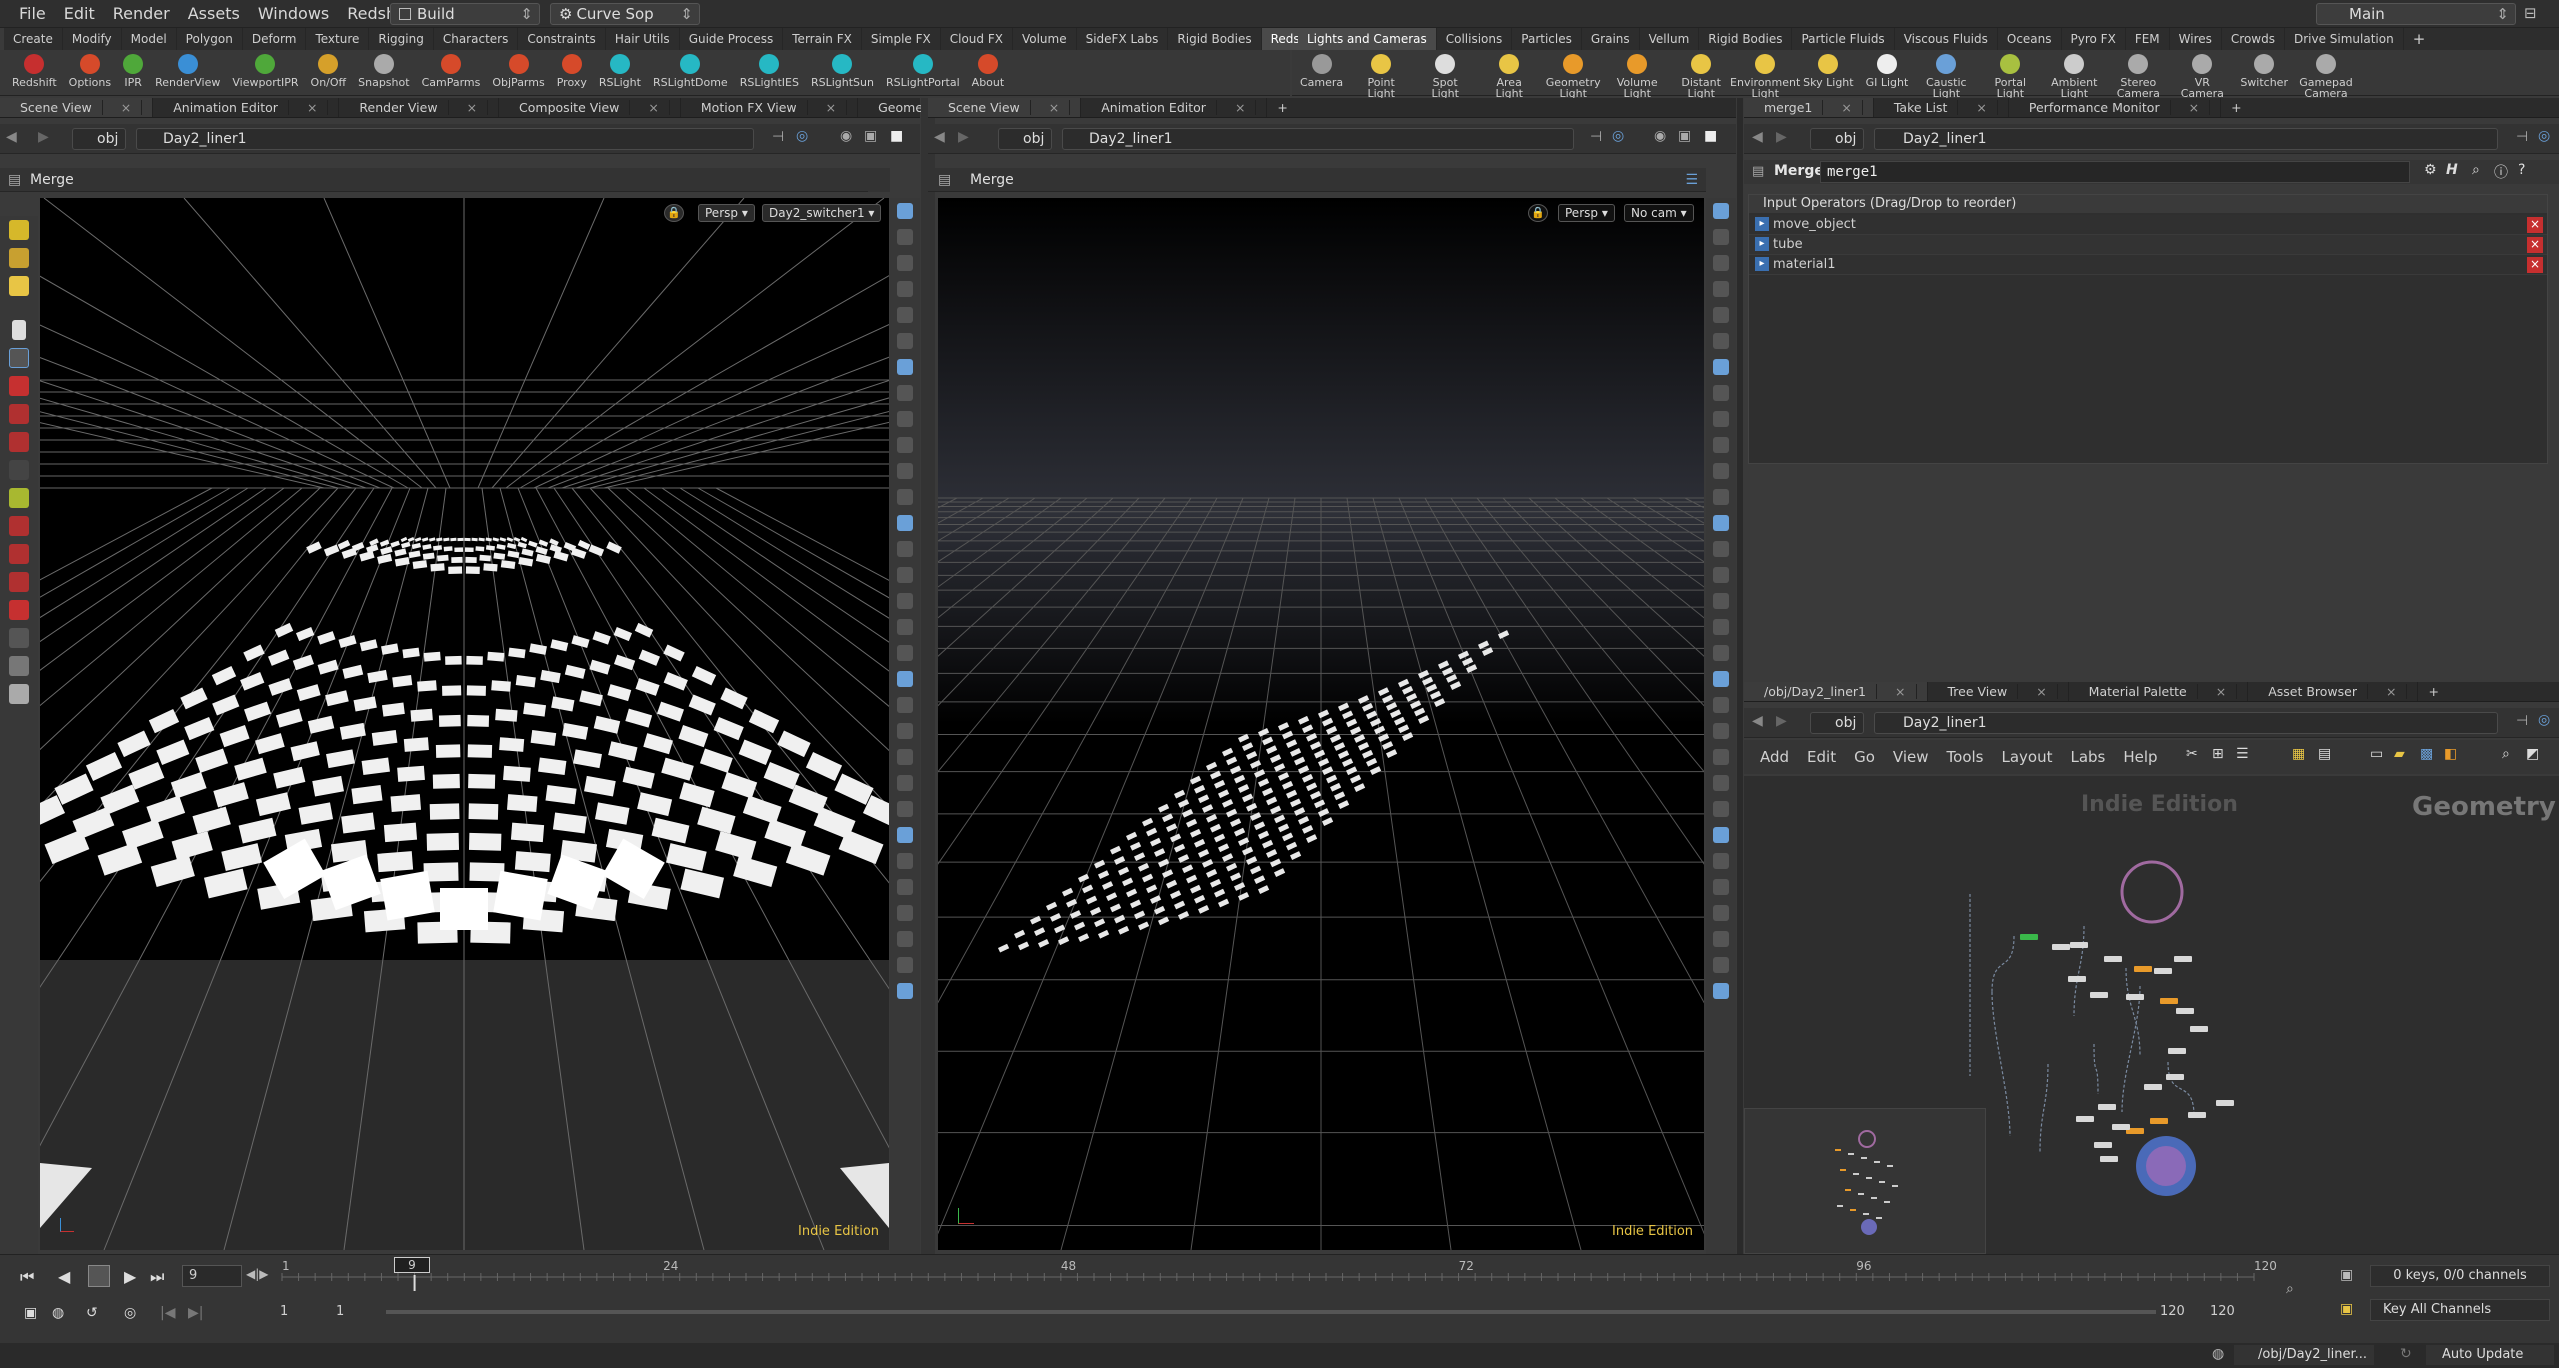 The image size is (2559, 1368). I want to click on current-frame-field: 9, so click(212, 1276).